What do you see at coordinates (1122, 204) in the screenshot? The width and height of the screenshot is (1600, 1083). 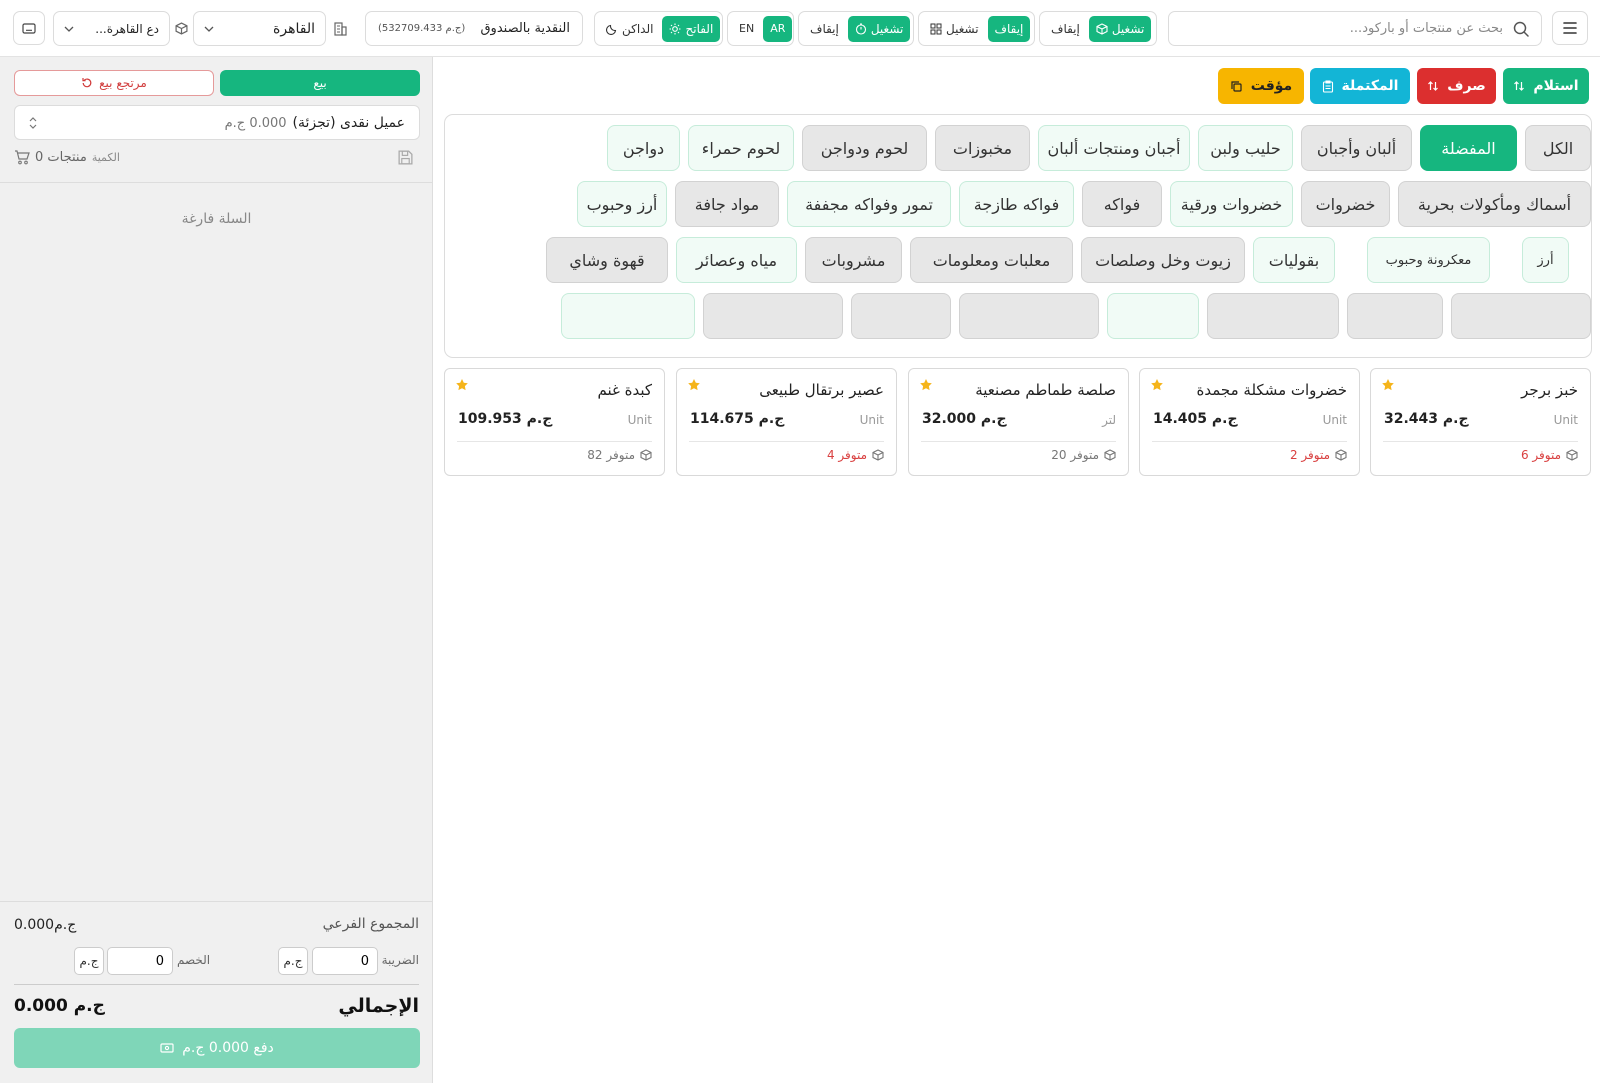 I see `category-fruits: فواكه` at bounding box center [1122, 204].